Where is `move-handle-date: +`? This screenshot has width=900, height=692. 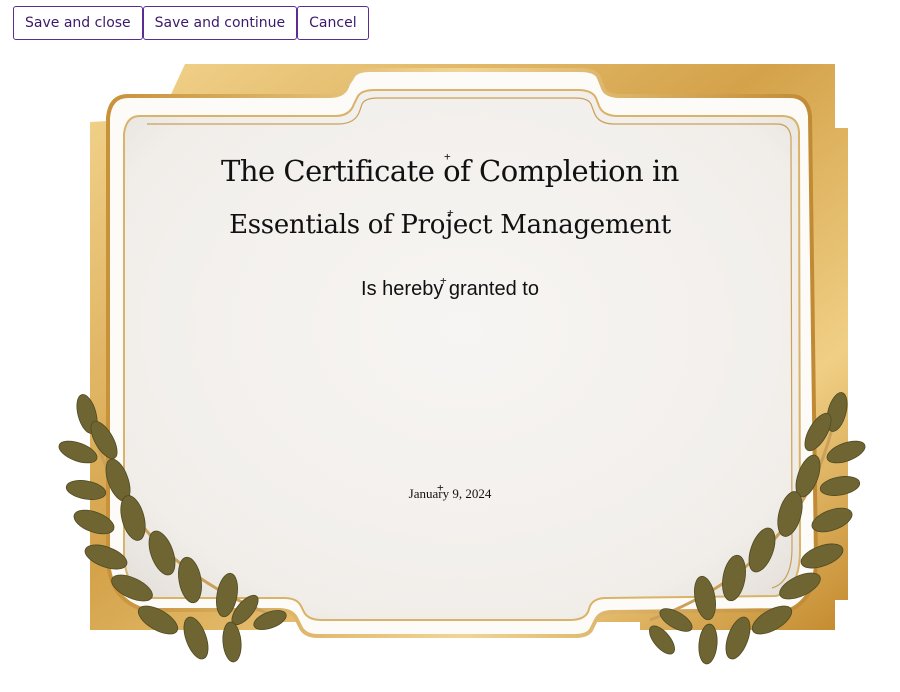
move-handle-date: + is located at coordinates (440, 487).